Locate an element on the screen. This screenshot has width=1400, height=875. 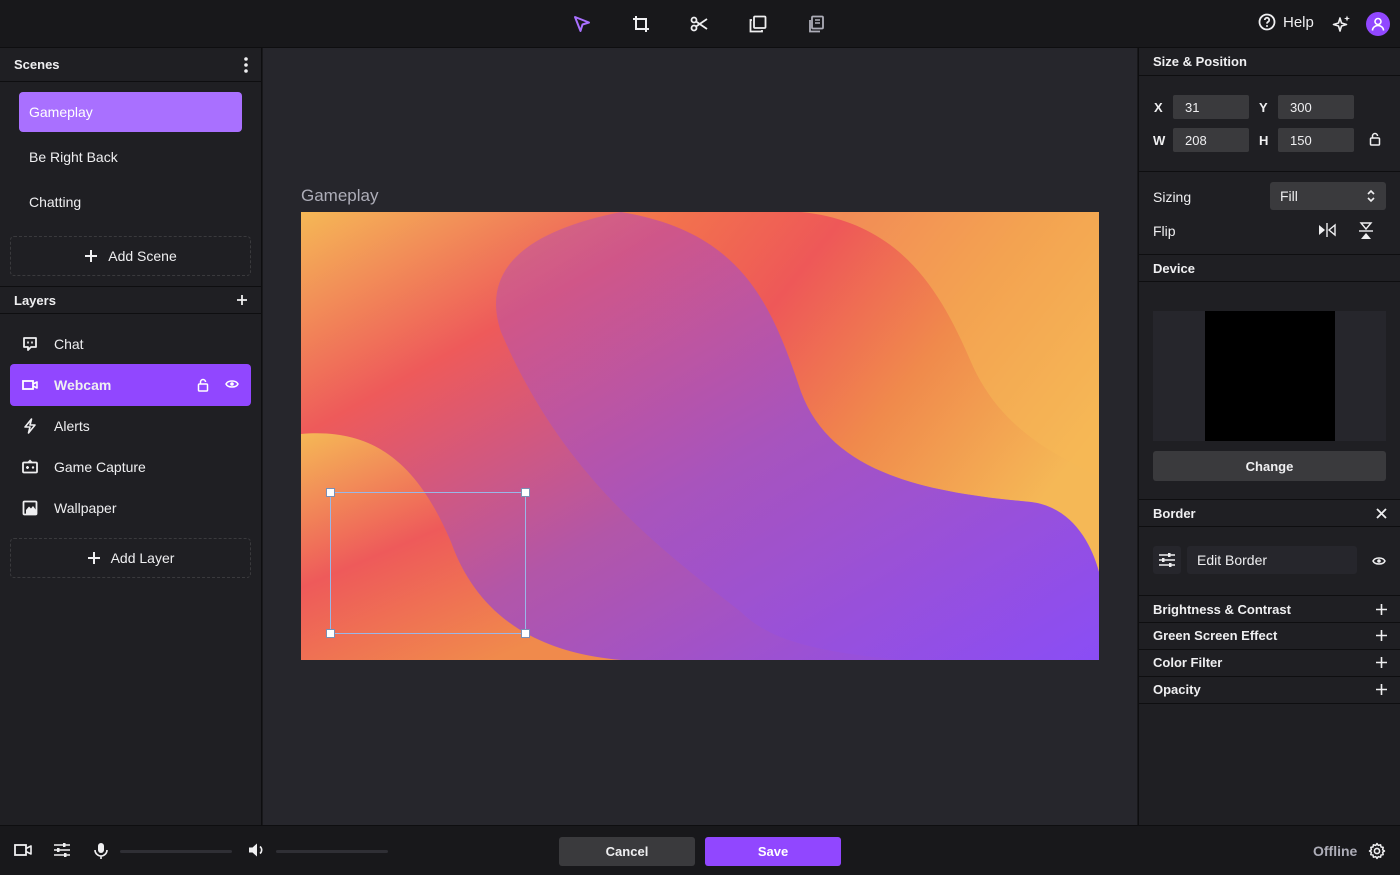
effect-brightness-contrast: Brightness & Contrast is located at coordinates (1269, 609).